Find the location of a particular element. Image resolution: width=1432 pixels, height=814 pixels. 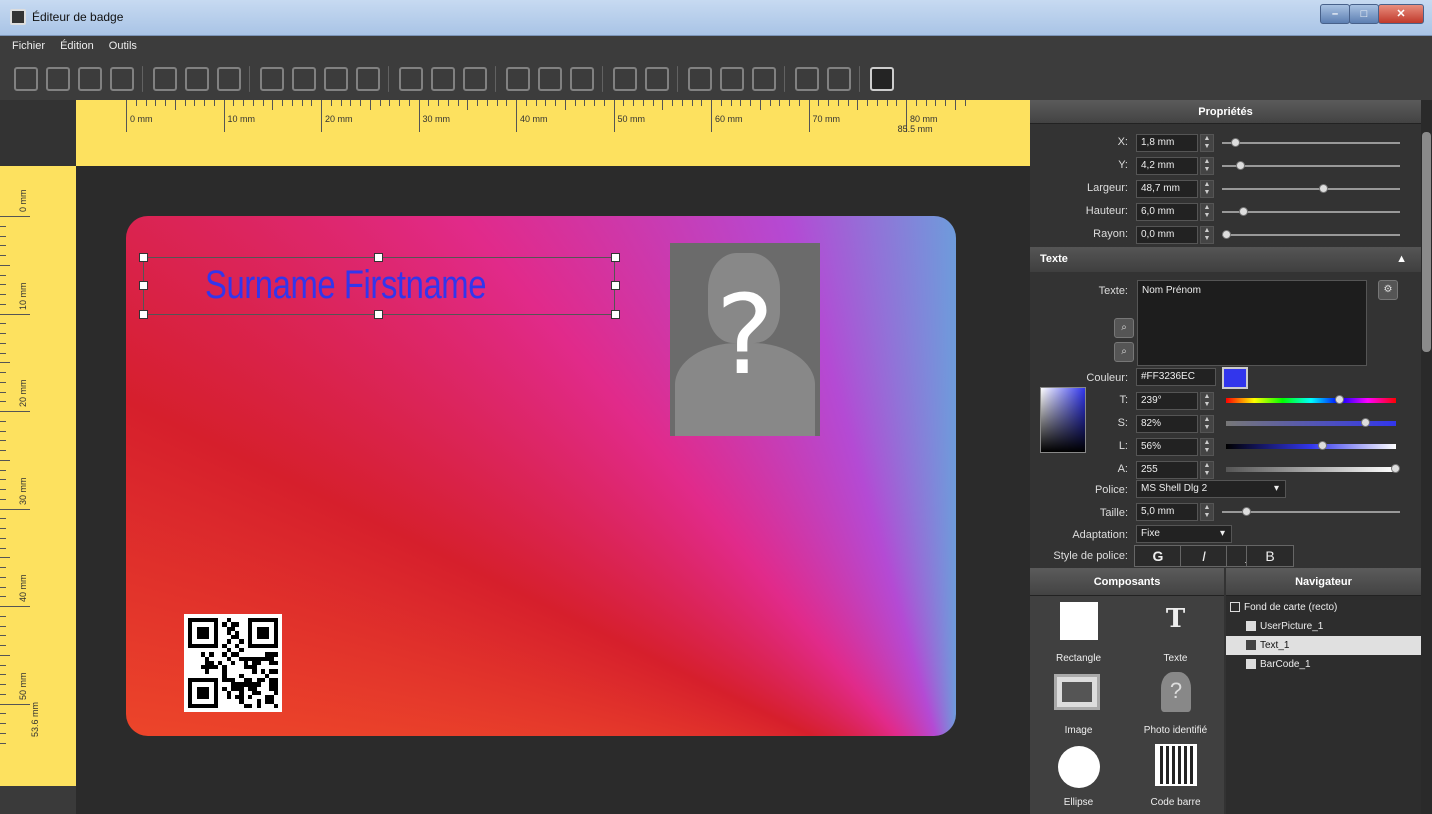

menu-edition: Édition is located at coordinates (77, 46).